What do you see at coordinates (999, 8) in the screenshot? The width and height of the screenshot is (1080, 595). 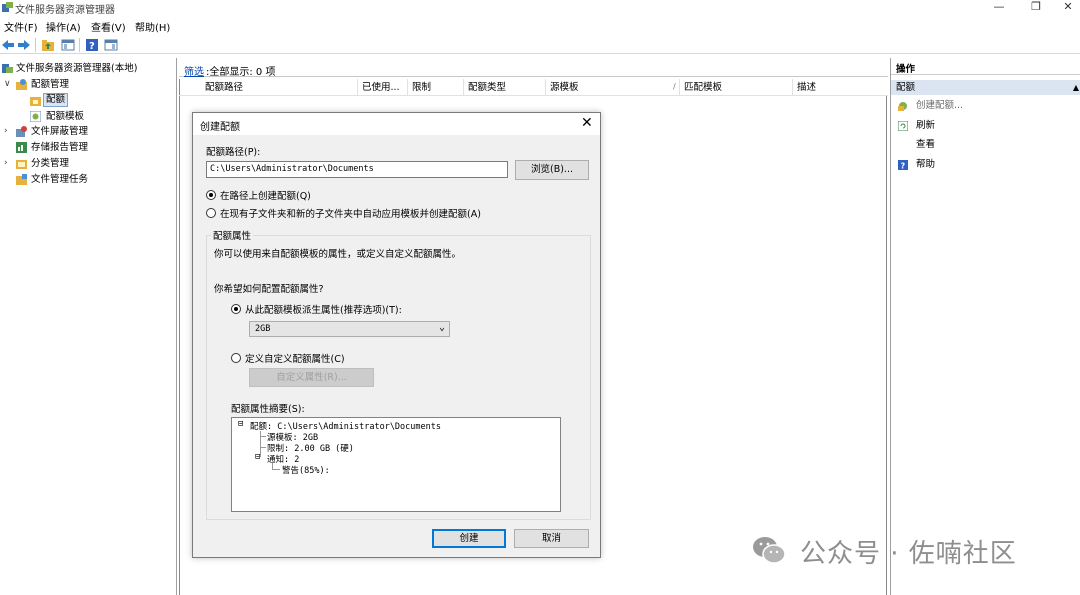 I see `minimize-button: —` at bounding box center [999, 8].